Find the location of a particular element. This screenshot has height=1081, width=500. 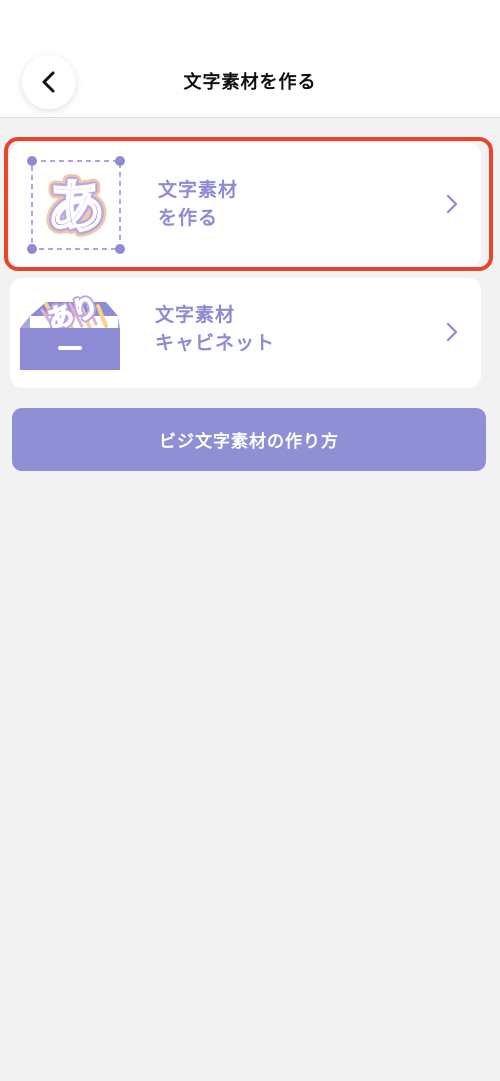

how-to-make-label: ビジ文字素材の作り方 is located at coordinates (249, 442).